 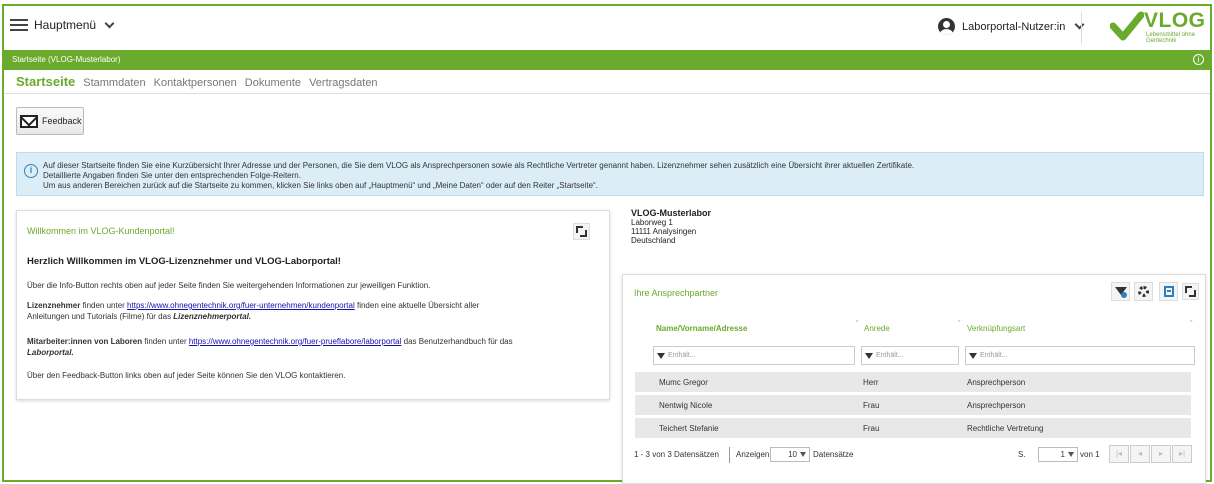 What do you see at coordinates (29, 121) in the screenshot?
I see `envelope-icon` at bounding box center [29, 121].